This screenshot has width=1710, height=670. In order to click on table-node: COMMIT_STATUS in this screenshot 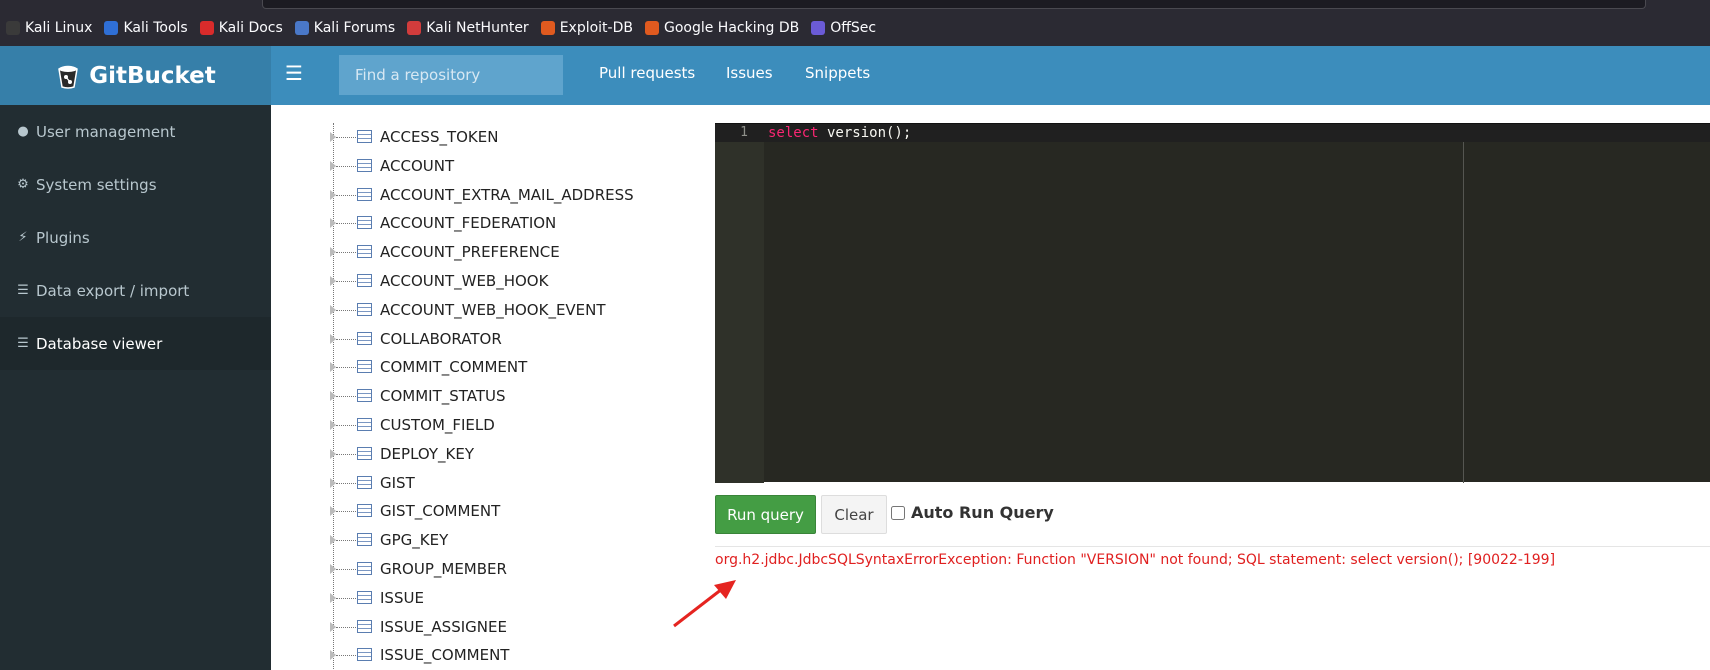, I will do `click(520, 396)`.